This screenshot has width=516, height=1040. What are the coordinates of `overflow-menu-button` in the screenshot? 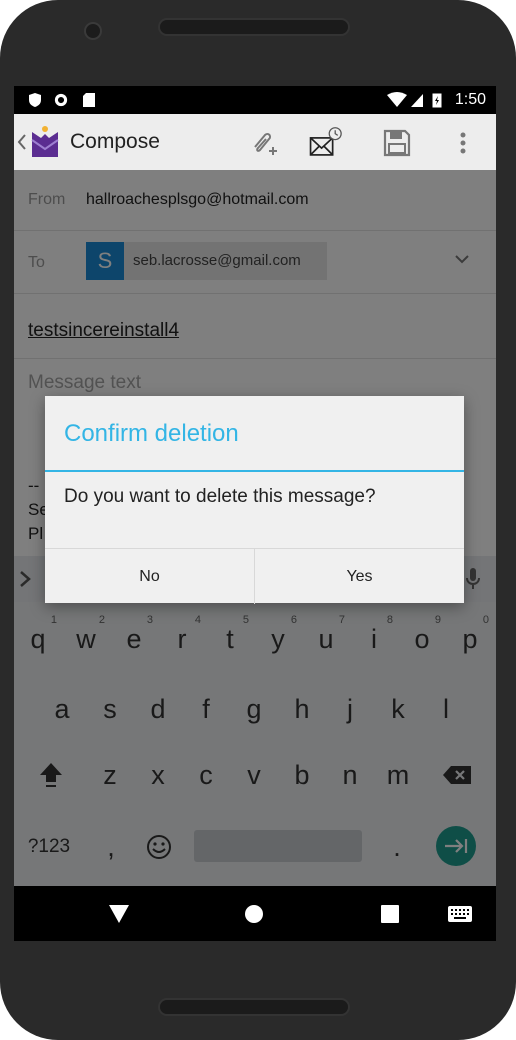 It's located at (463, 143).